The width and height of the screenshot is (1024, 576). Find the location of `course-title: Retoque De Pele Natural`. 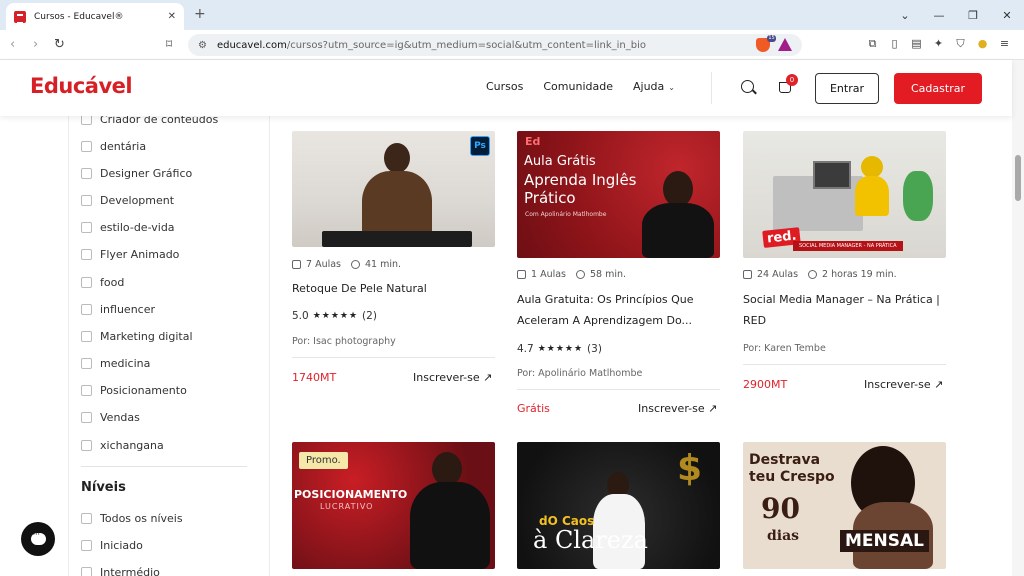

course-title: Retoque De Pele Natural is located at coordinates (393, 288).